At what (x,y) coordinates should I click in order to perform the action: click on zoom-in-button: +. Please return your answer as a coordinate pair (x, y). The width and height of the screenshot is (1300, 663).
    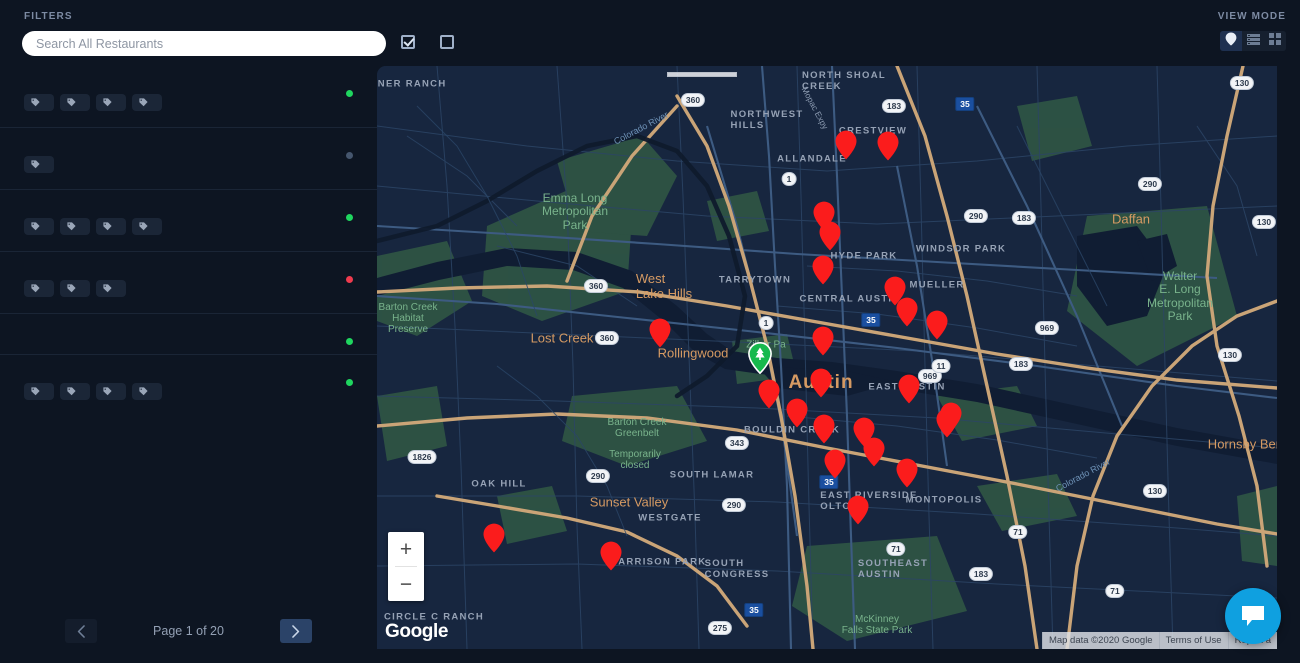
    Looking at the image, I should click on (406, 549).